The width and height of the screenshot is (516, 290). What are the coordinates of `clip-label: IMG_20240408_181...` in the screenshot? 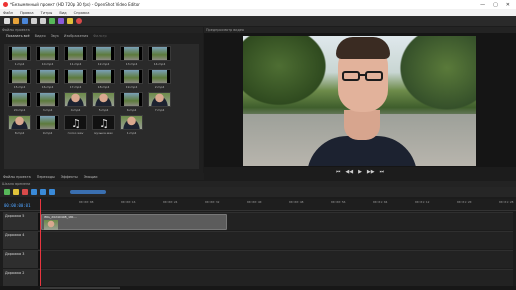 It's located at (60, 217).